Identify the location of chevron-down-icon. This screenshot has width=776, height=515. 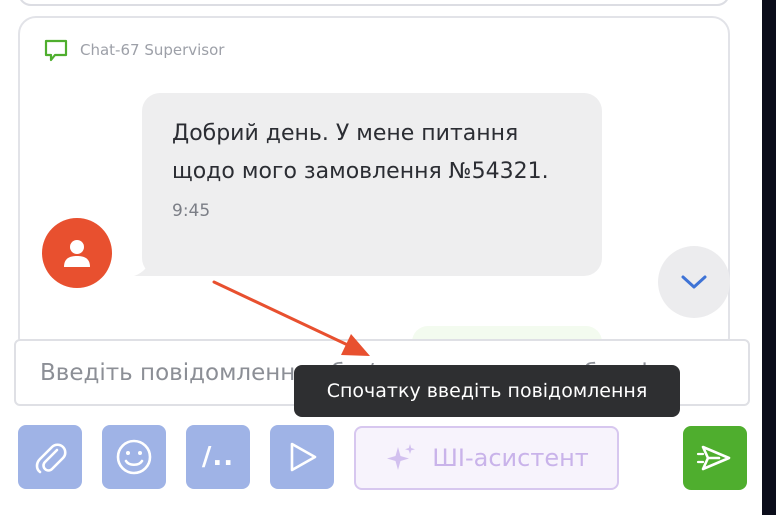
(694, 282).